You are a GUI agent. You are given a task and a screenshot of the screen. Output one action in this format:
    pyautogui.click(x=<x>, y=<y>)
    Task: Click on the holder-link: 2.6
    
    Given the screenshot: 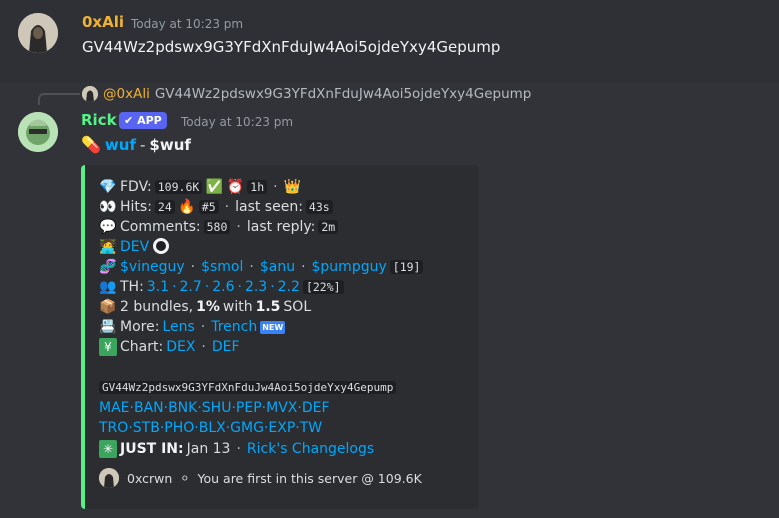 What is the action you would take?
    pyautogui.click(x=223, y=287)
    